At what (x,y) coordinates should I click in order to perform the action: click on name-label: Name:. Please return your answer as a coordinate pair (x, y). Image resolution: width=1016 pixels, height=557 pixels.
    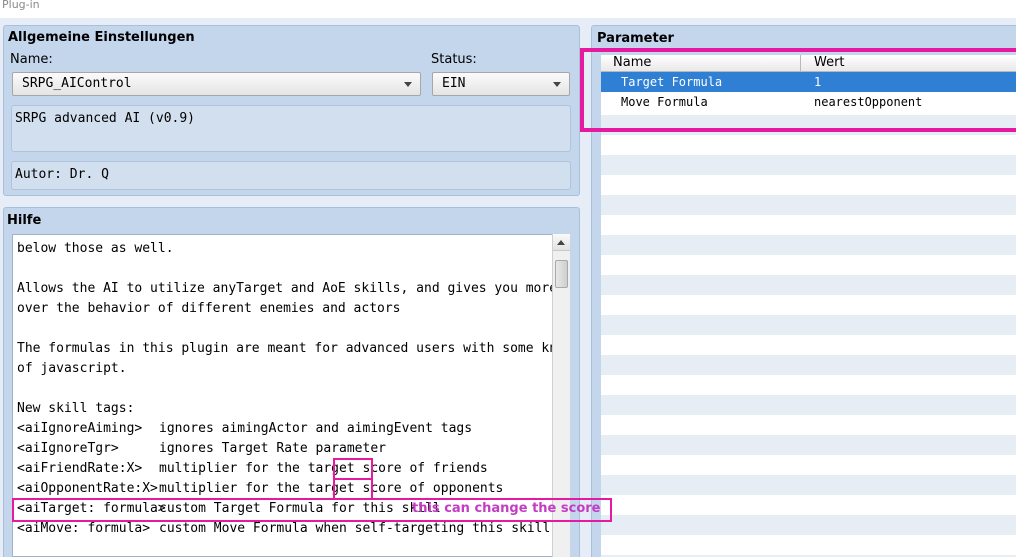
    Looking at the image, I should click on (31, 59).